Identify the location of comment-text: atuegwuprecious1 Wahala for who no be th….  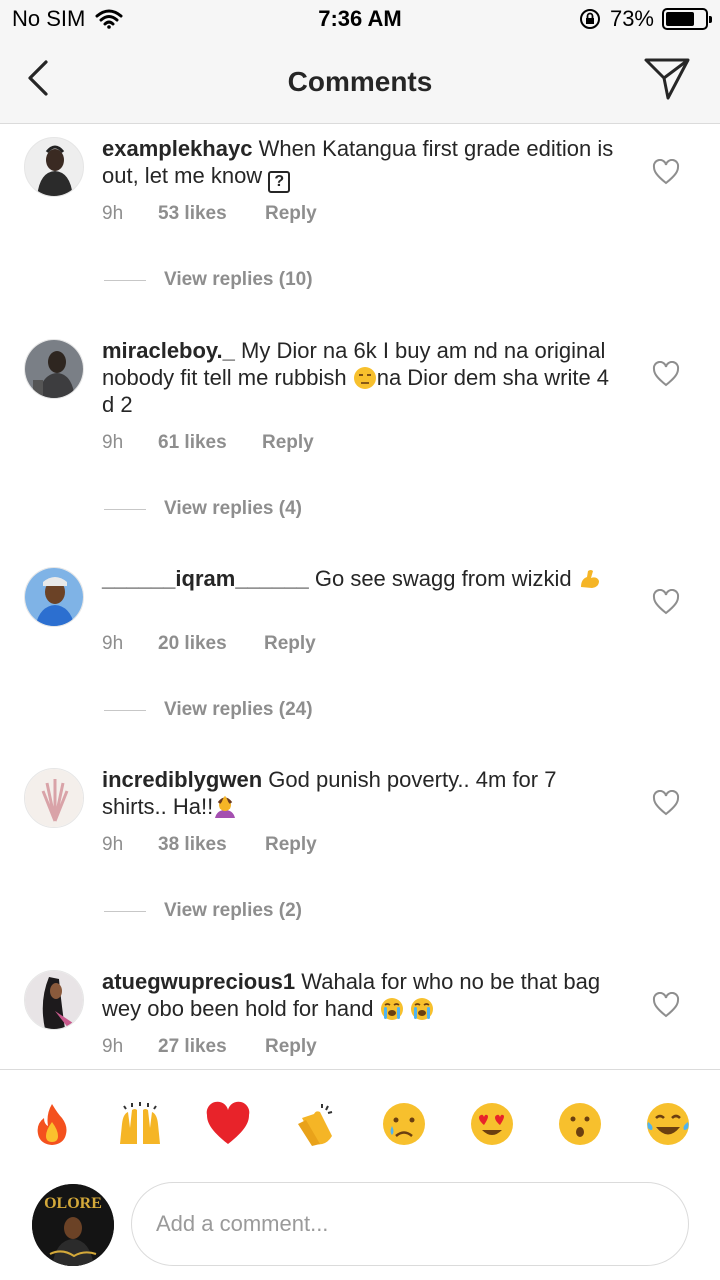
(362, 995).